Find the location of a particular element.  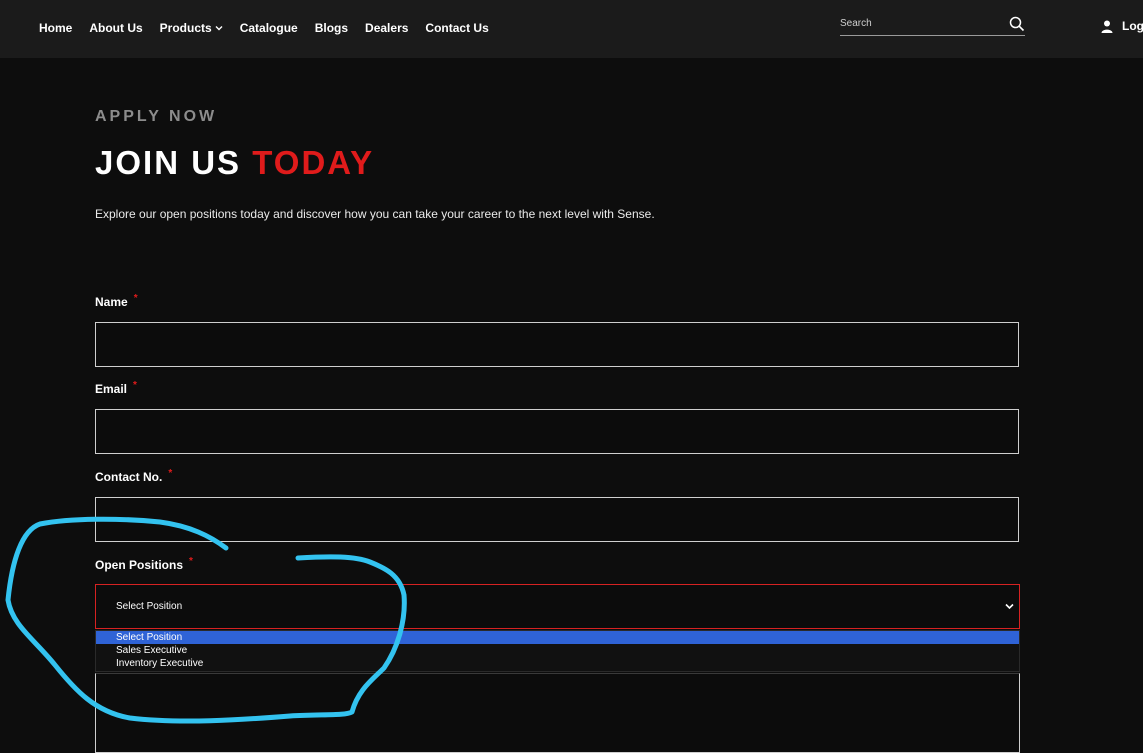

page-title-main: JOIN US is located at coordinates (168, 162).